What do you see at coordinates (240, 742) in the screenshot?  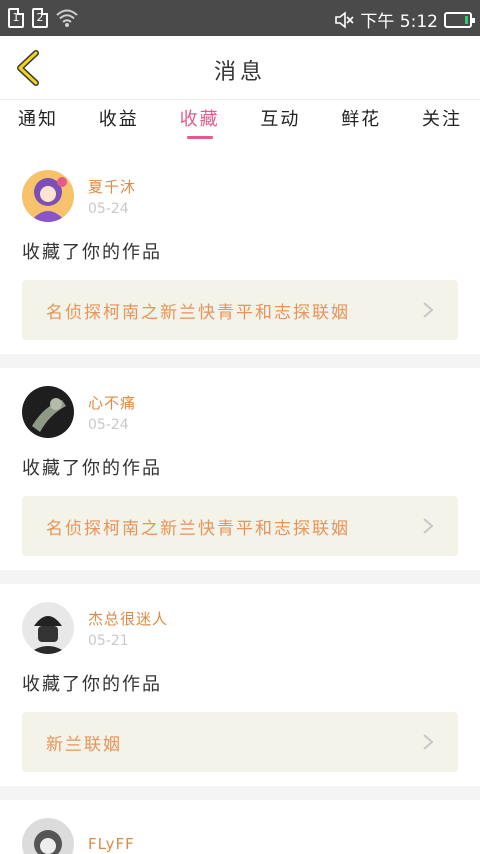 I see `work-link: 新兰联姻` at bounding box center [240, 742].